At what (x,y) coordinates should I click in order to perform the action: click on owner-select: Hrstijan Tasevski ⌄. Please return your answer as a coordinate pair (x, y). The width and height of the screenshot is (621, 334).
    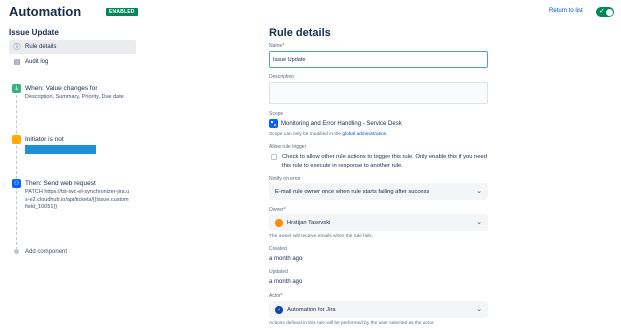
    Looking at the image, I should click on (378, 222).